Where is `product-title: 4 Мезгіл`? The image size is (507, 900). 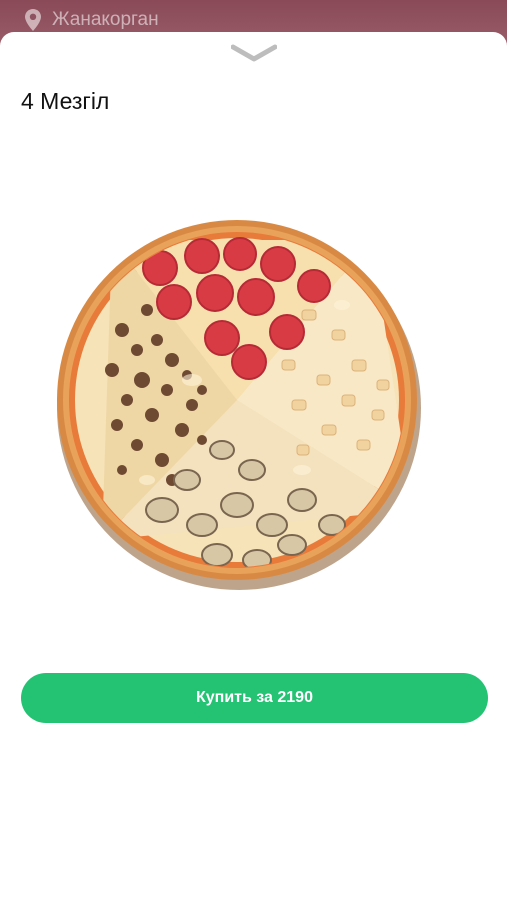
product-title: 4 Мезгіл is located at coordinates (65, 101).